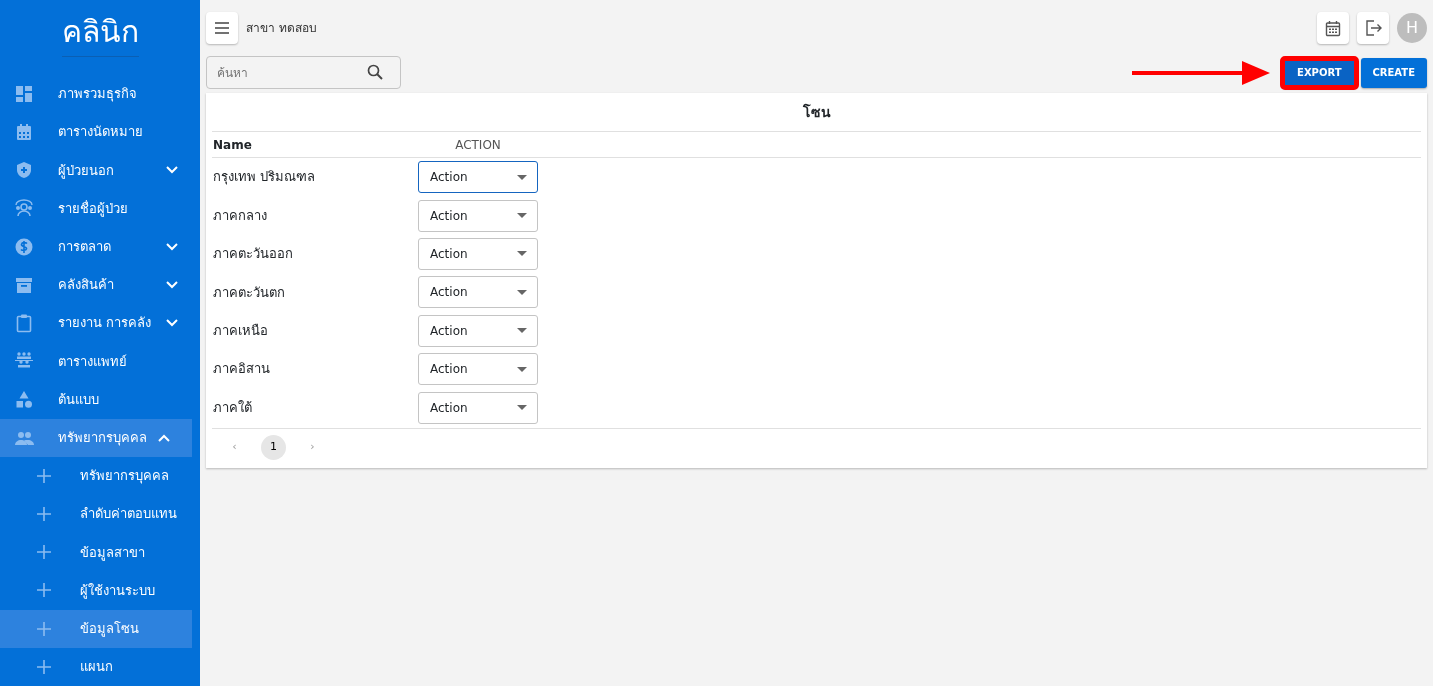  Describe the element at coordinates (100, 170) in the screenshot. I see `sidebar-item: ผู้ป่วยนอก` at that location.